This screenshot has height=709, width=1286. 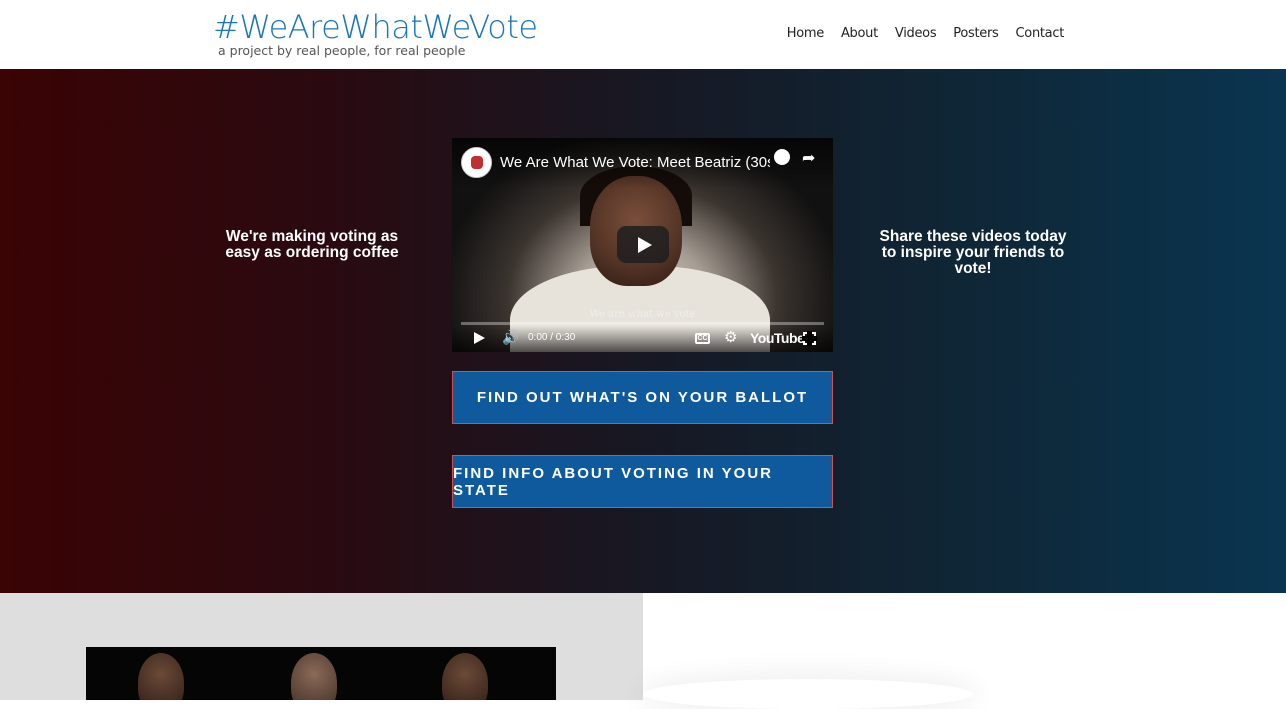 I want to click on video-controls: 🔊 0:00 / 0:30 CC ⚙ YouTube, so click(x=642, y=339).